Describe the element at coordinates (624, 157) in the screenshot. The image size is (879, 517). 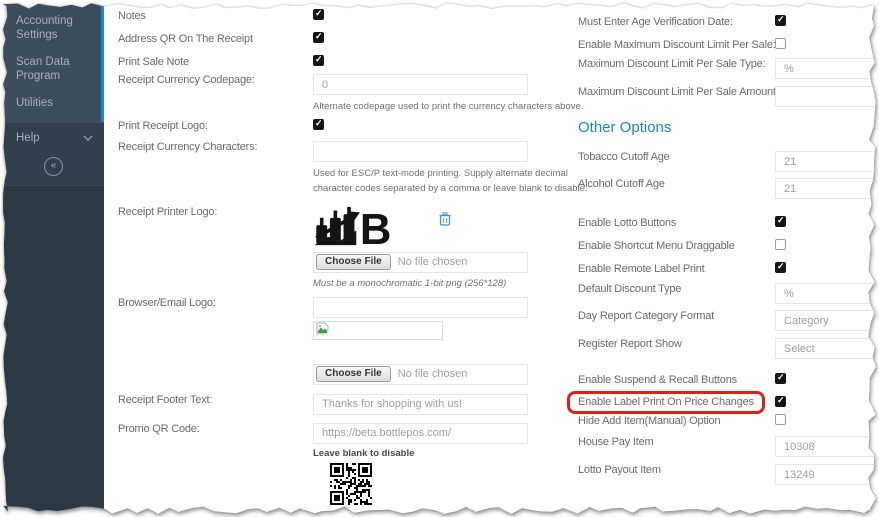
I see `tobacco-cutoff-age-label: Tobacco Cutoff Age` at that location.